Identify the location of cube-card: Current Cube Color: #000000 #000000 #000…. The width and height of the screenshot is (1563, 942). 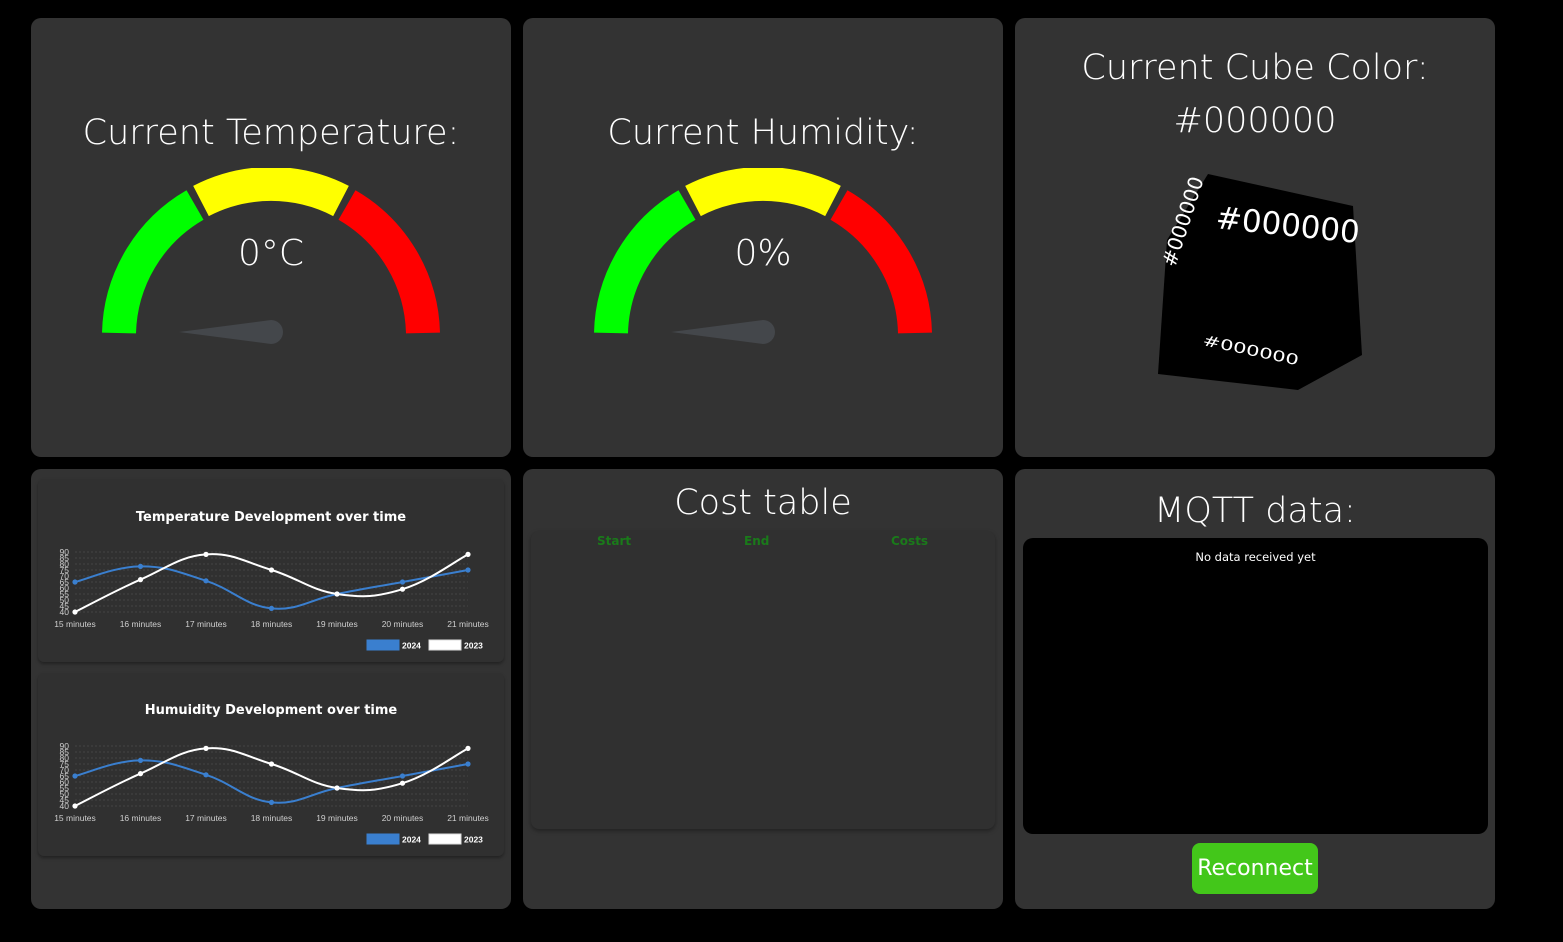
(1255, 237).